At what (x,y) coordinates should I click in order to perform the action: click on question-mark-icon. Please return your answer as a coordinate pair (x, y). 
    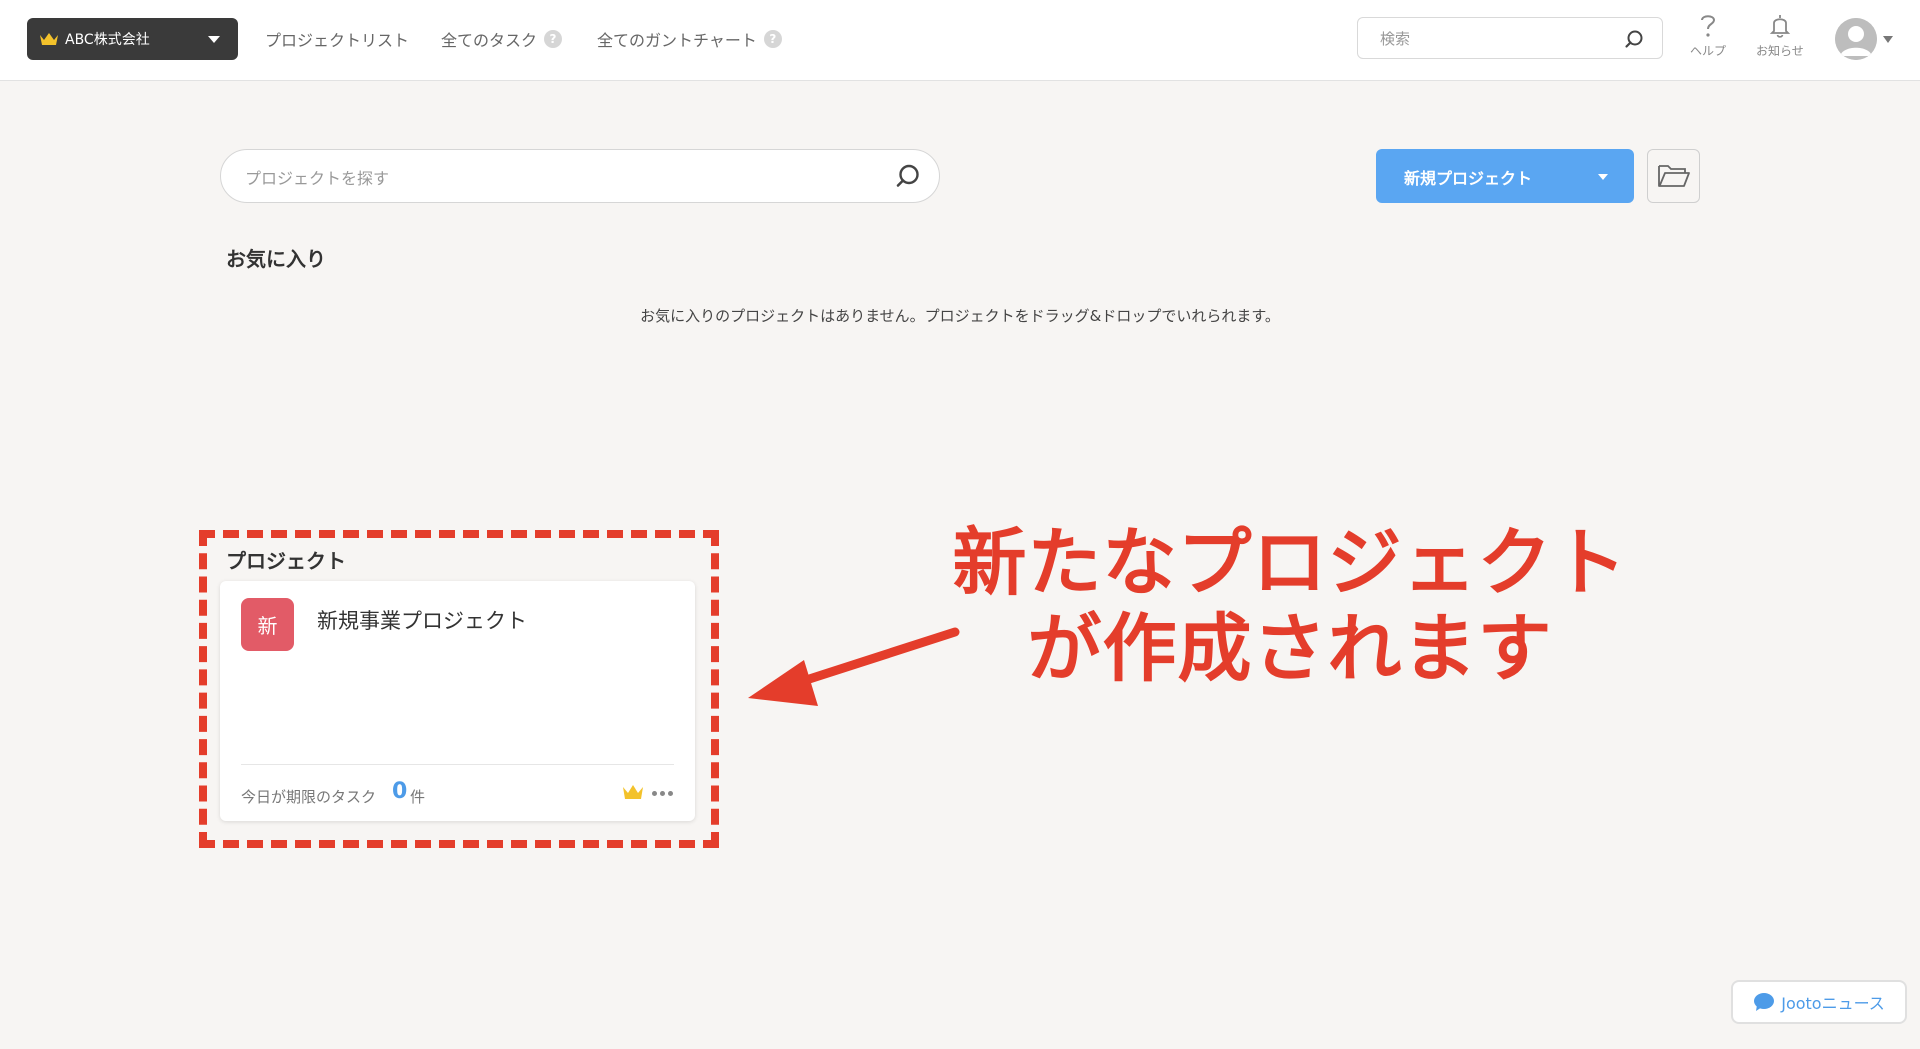
    Looking at the image, I should click on (1708, 26).